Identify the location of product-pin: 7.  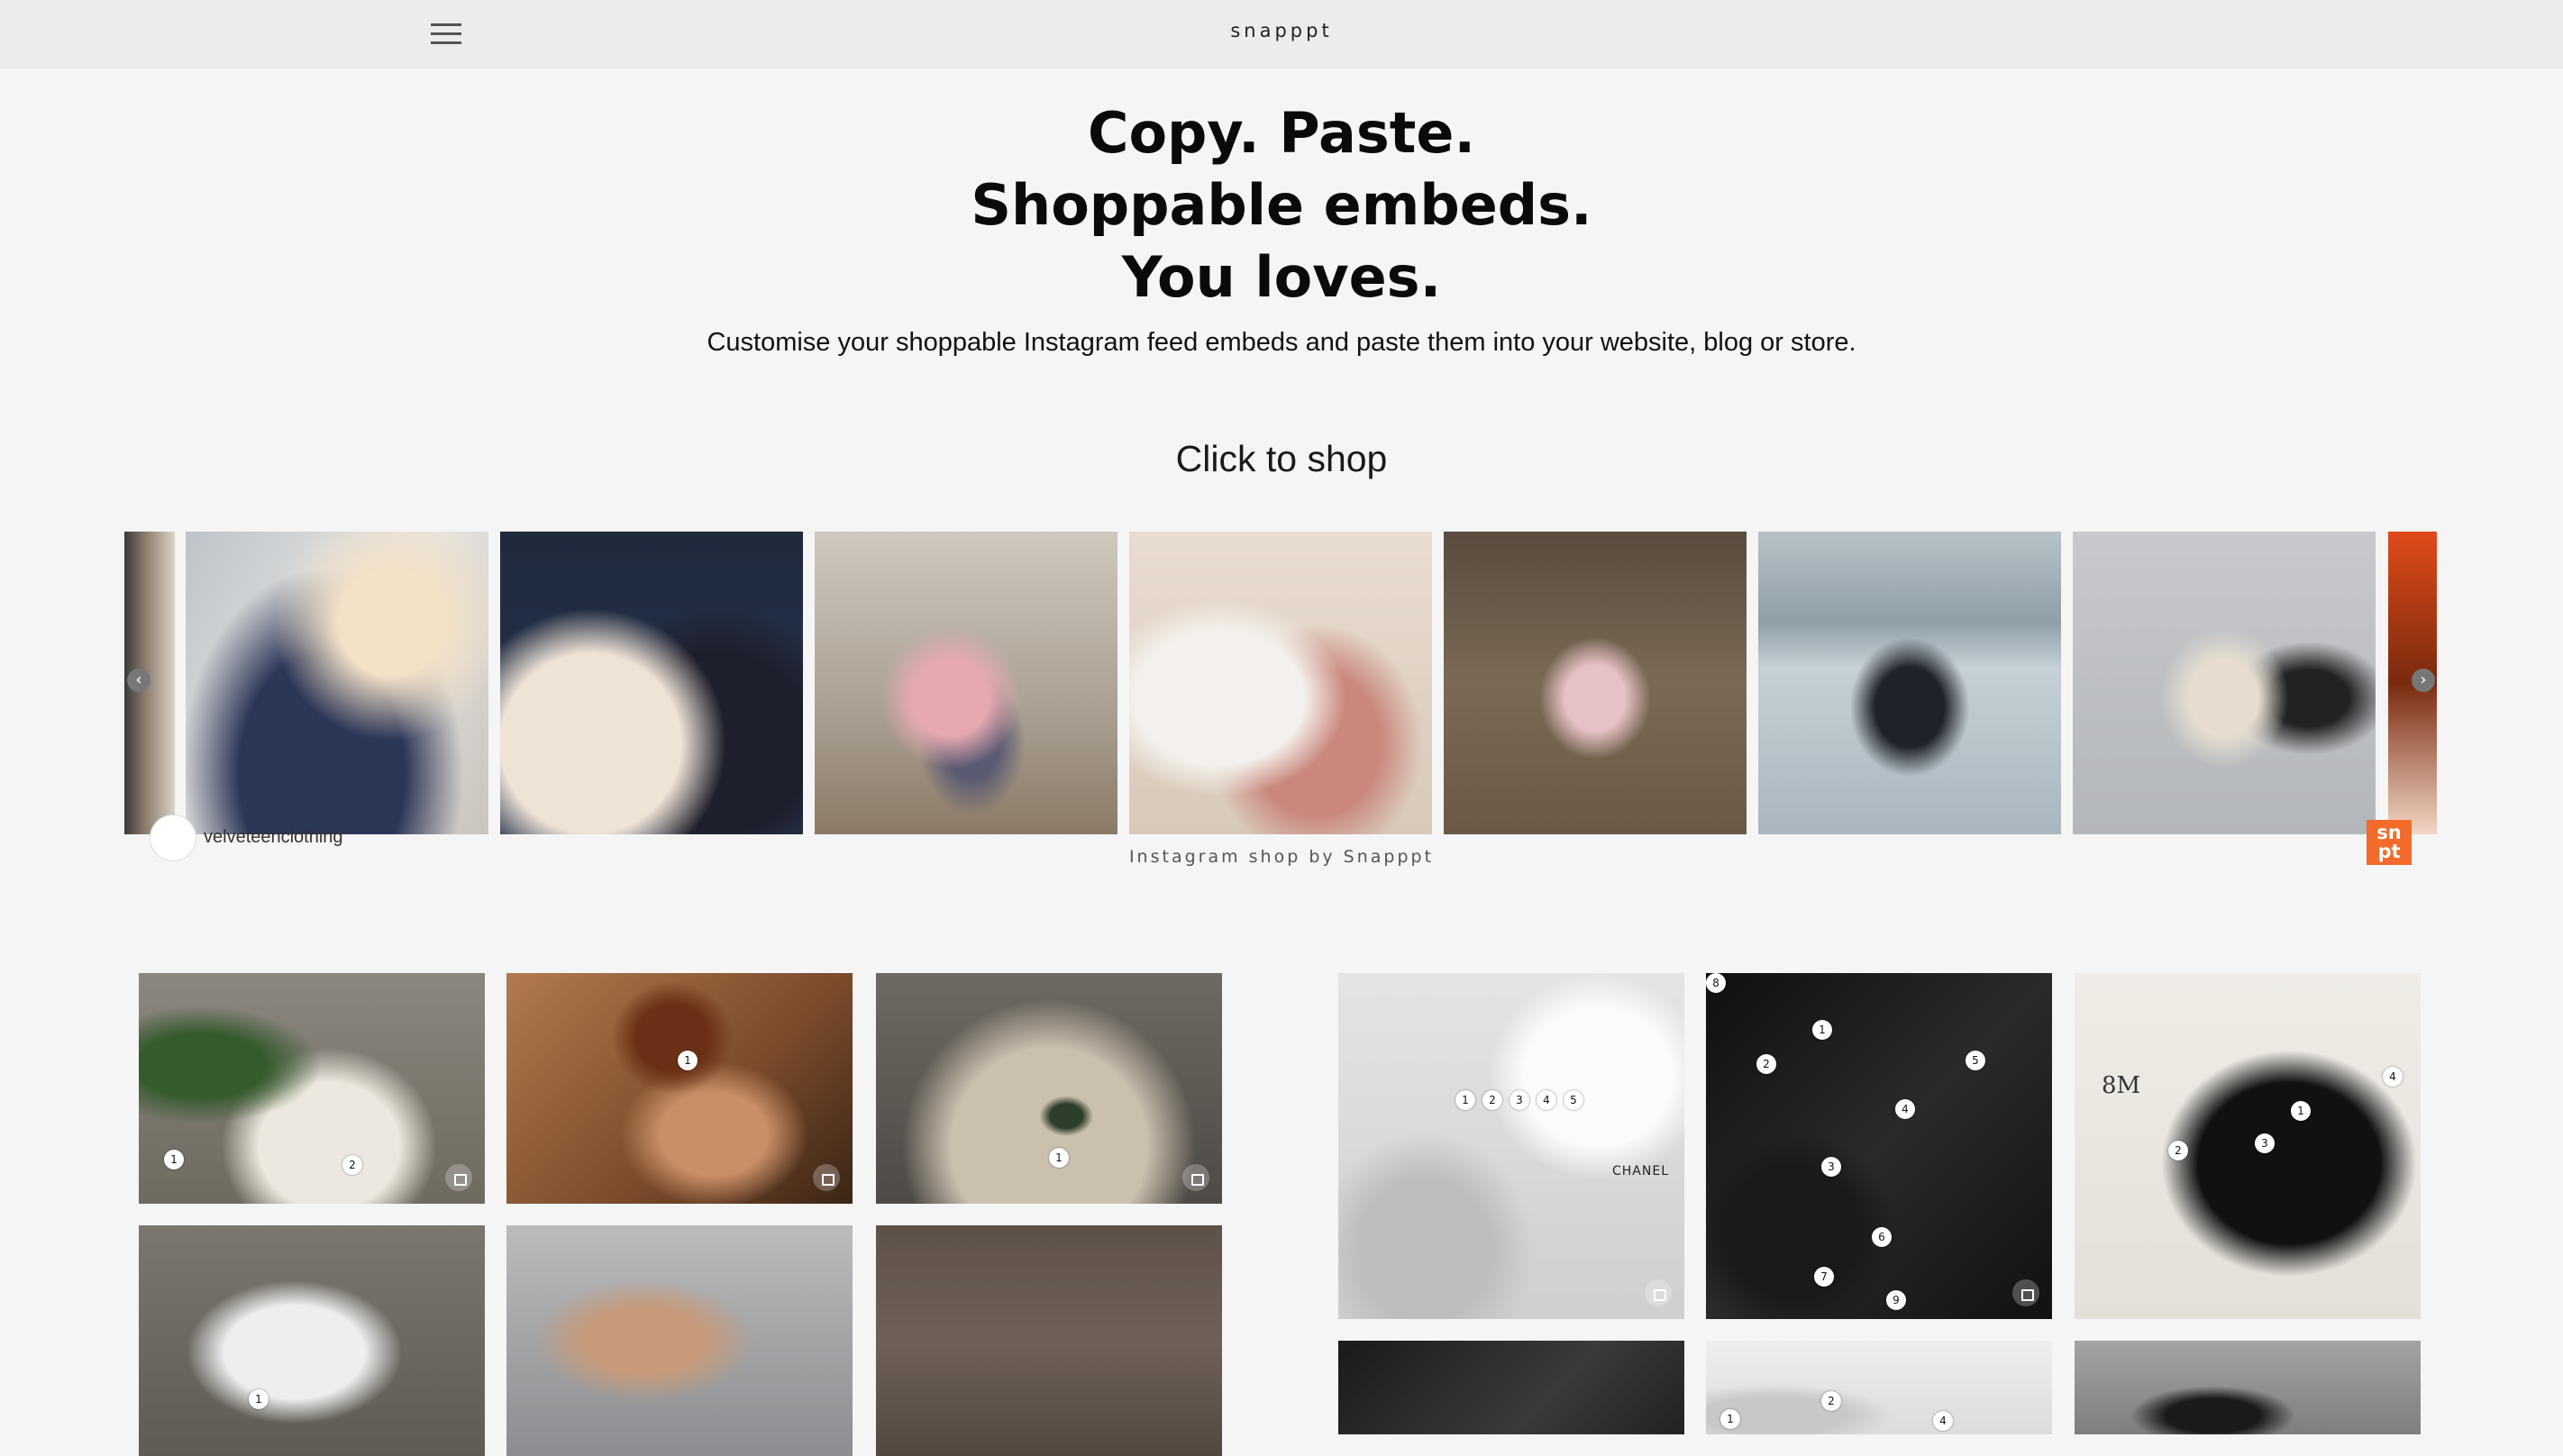
(1824, 1277).